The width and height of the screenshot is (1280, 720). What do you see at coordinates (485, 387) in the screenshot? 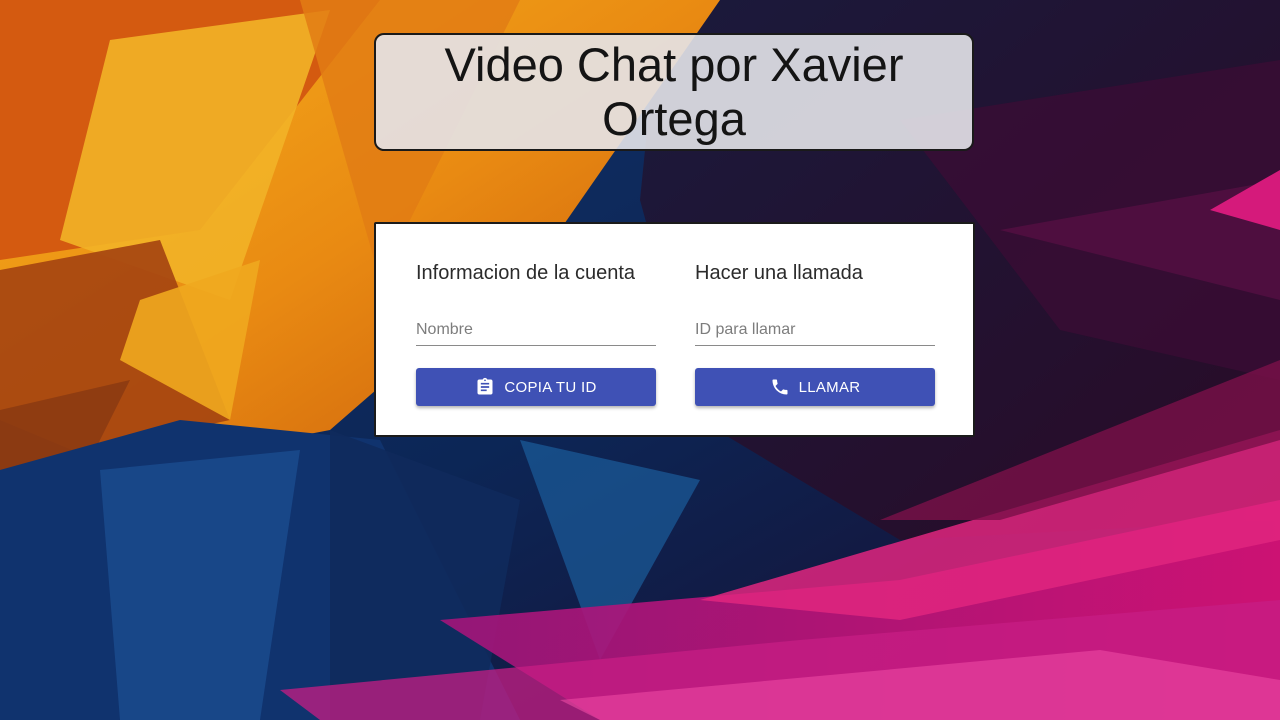
I see `clipboard-icon` at bounding box center [485, 387].